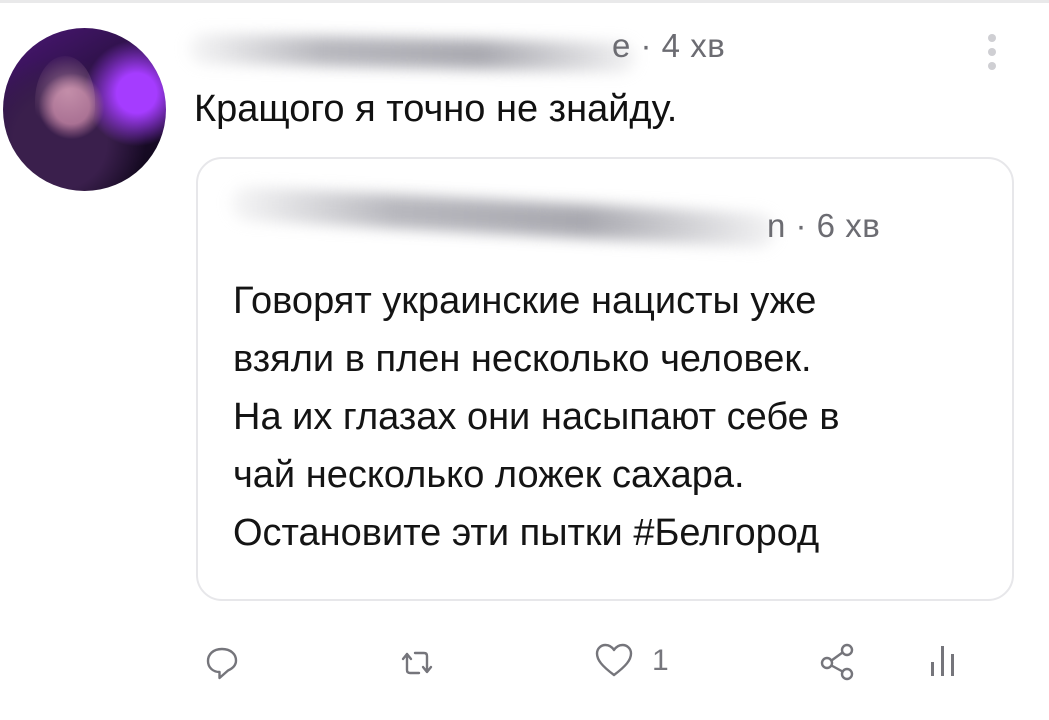 Image resolution: width=1049 pixels, height=720 pixels. What do you see at coordinates (525, 301) in the screenshot?
I see `quoted-tweet-line: Говорят украинские нацисты уже` at bounding box center [525, 301].